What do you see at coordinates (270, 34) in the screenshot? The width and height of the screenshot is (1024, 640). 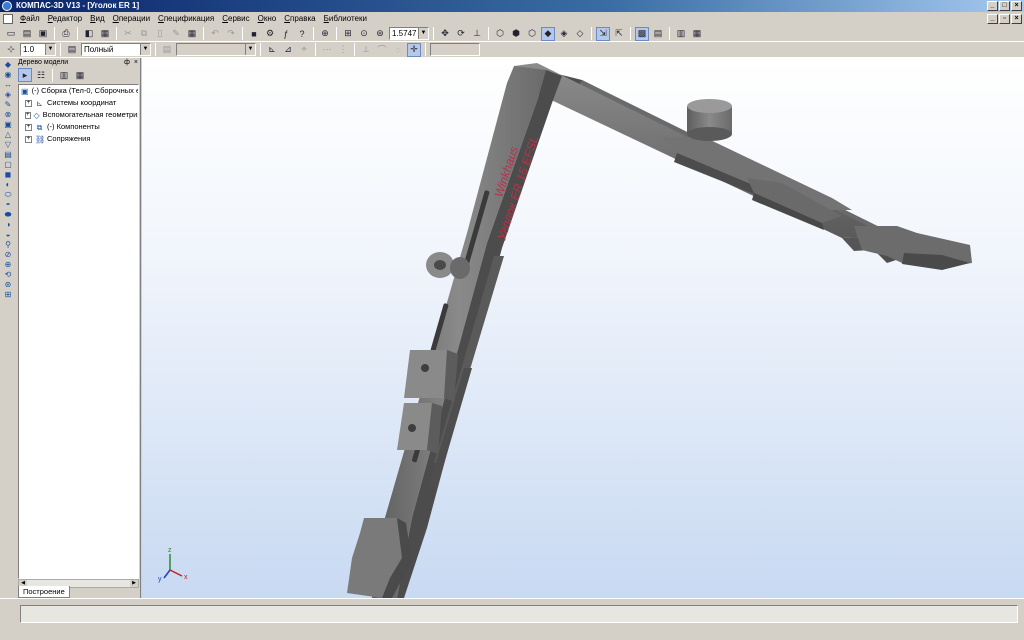 I see `variables-icon: ⚙` at bounding box center [270, 34].